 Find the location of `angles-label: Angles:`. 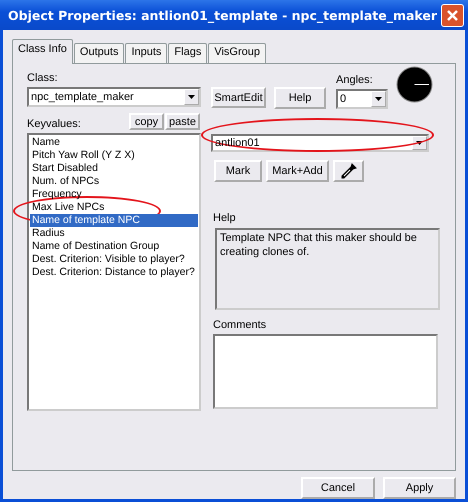

angles-label: Angles: is located at coordinates (355, 80).